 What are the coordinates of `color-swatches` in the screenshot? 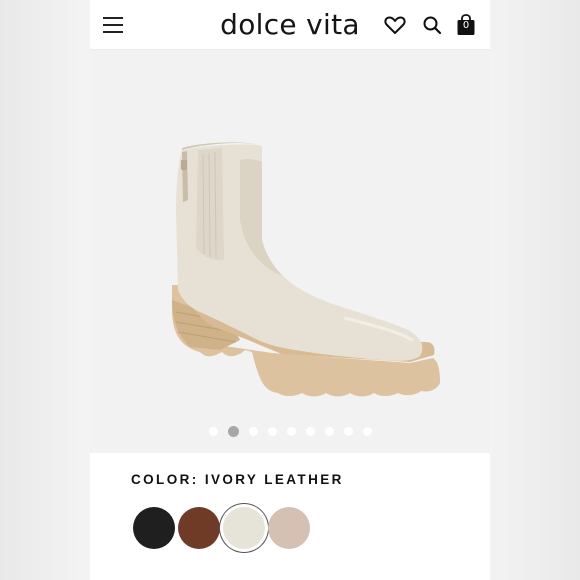 It's located at (302, 529).